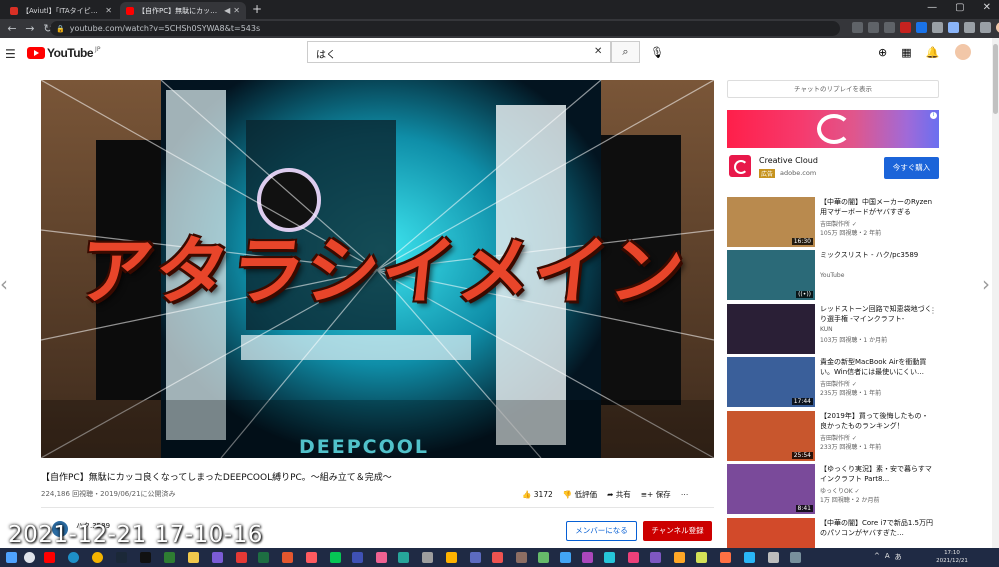  What do you see at coordinates (911, 168) in the screenshot?
I see `ad-buy-button: 今すぐ購入` at bounding box center [911, 168].